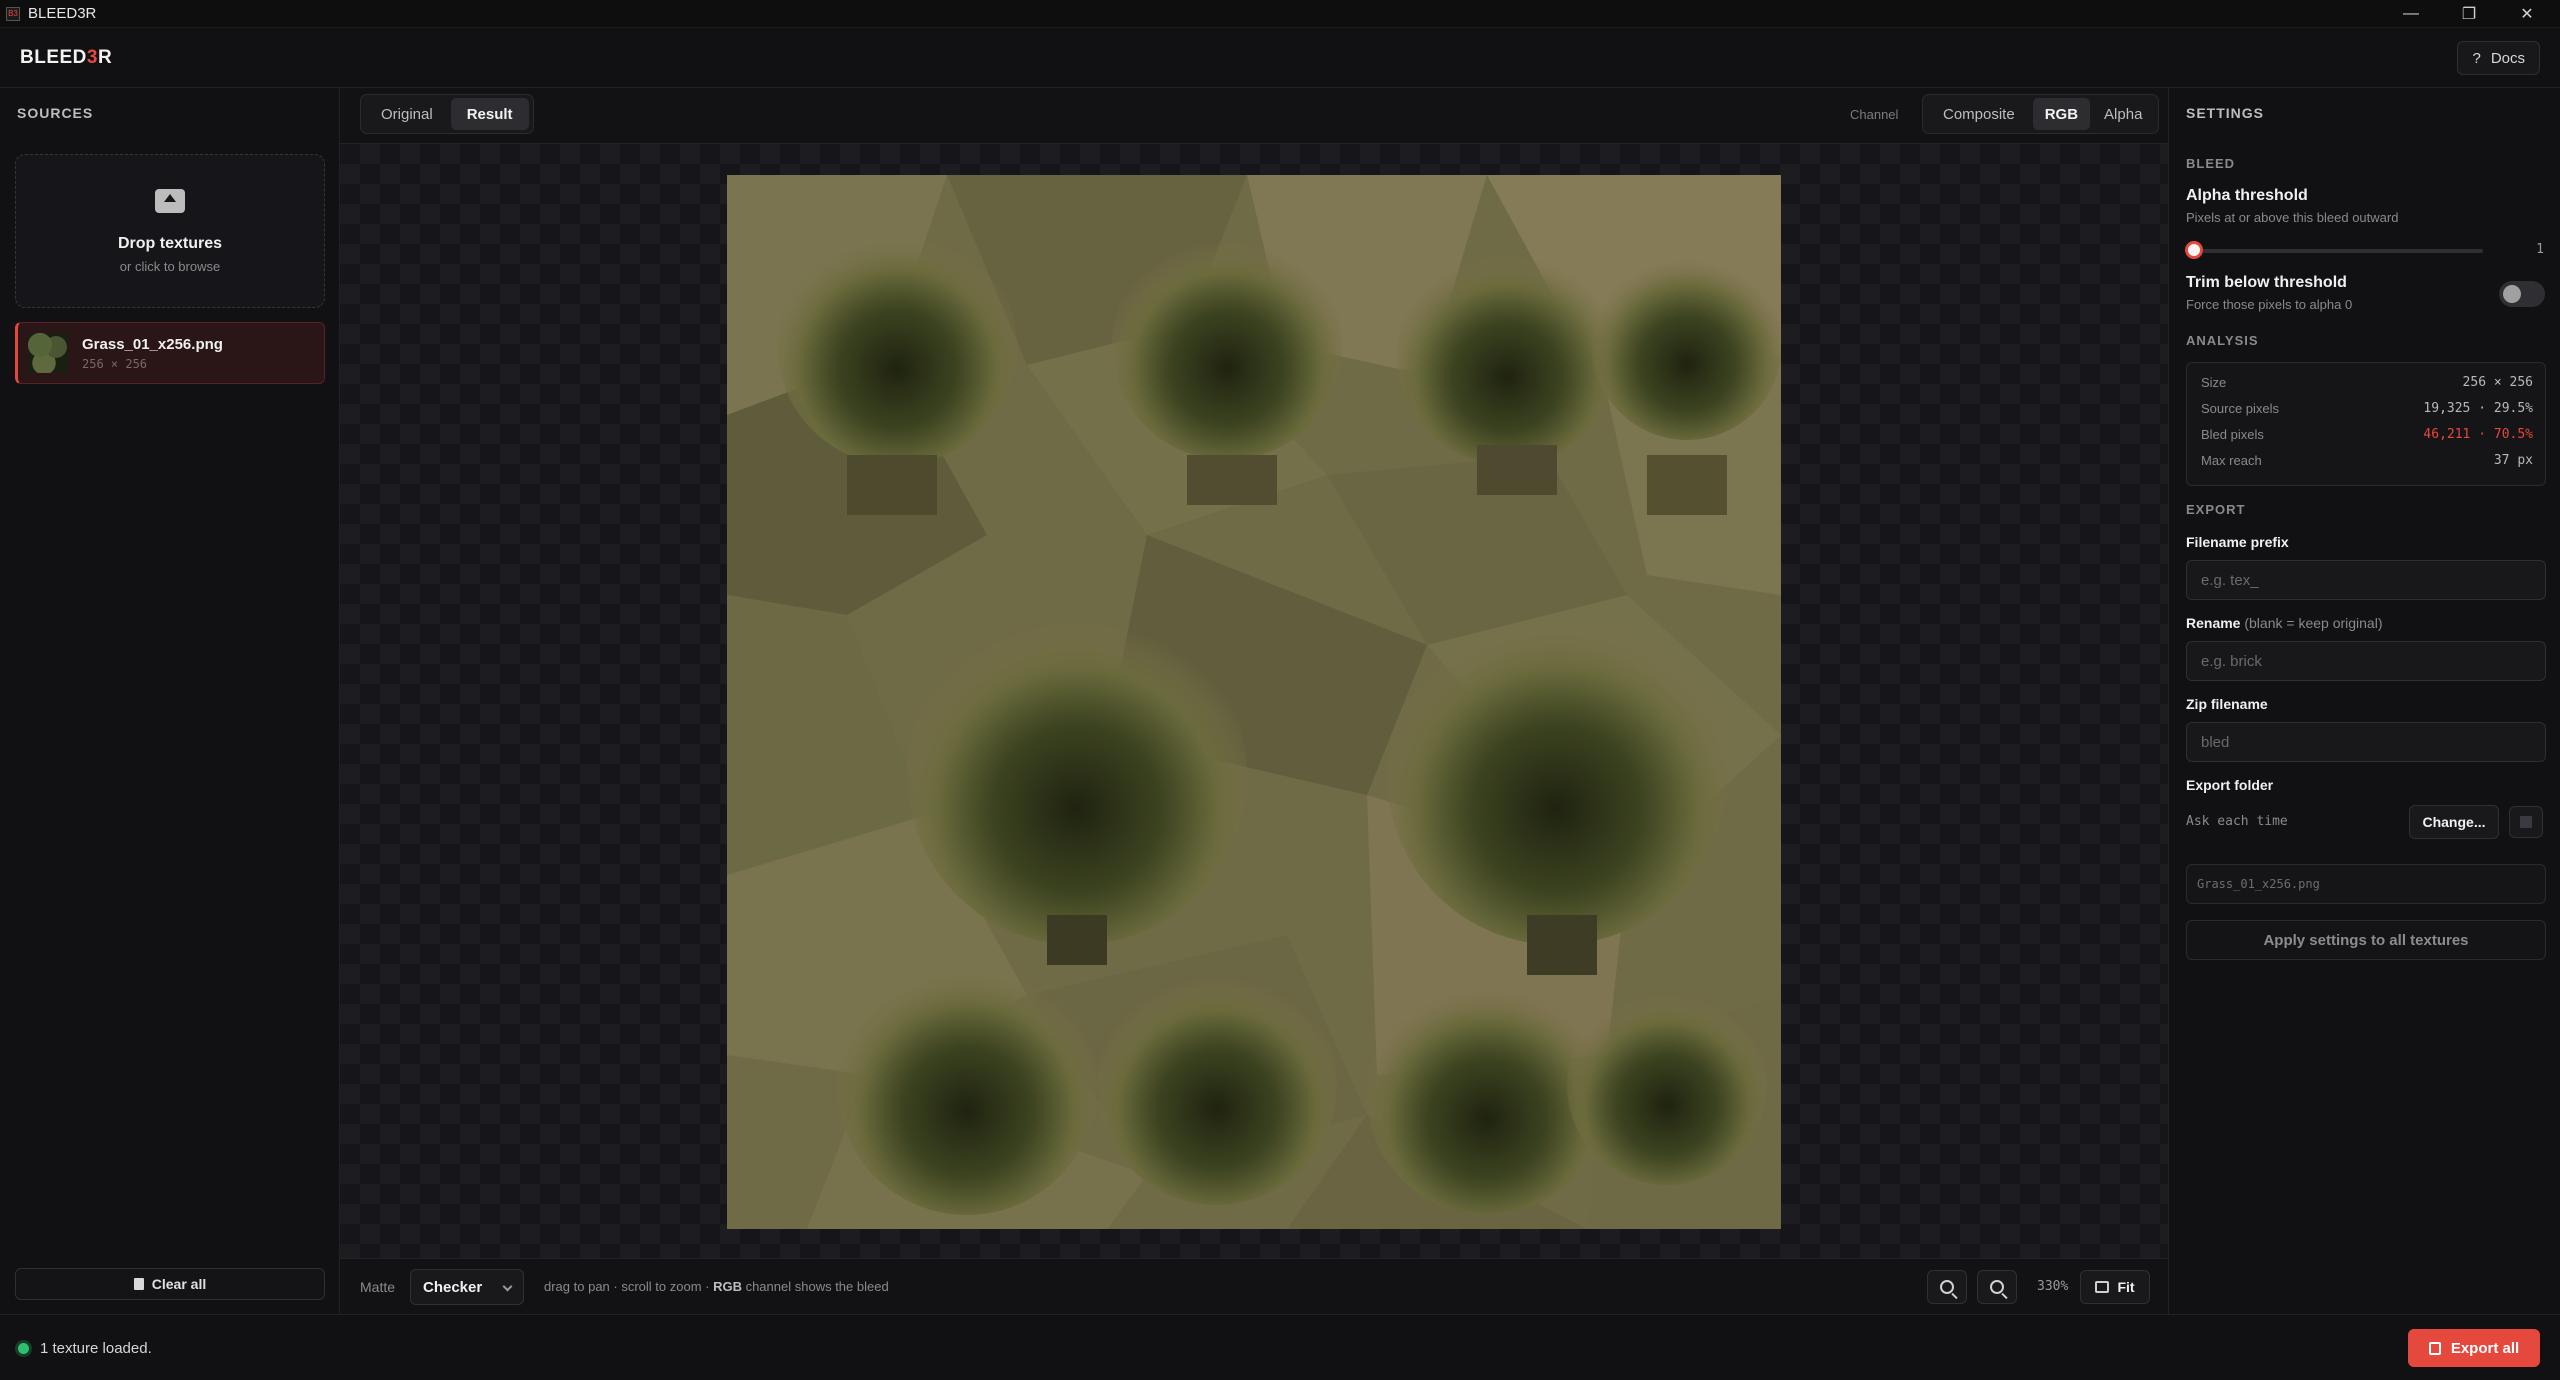  Describe the element at coordinates (2115, 1287) in the screenshot. I see `fit-button: Fit` at that location.